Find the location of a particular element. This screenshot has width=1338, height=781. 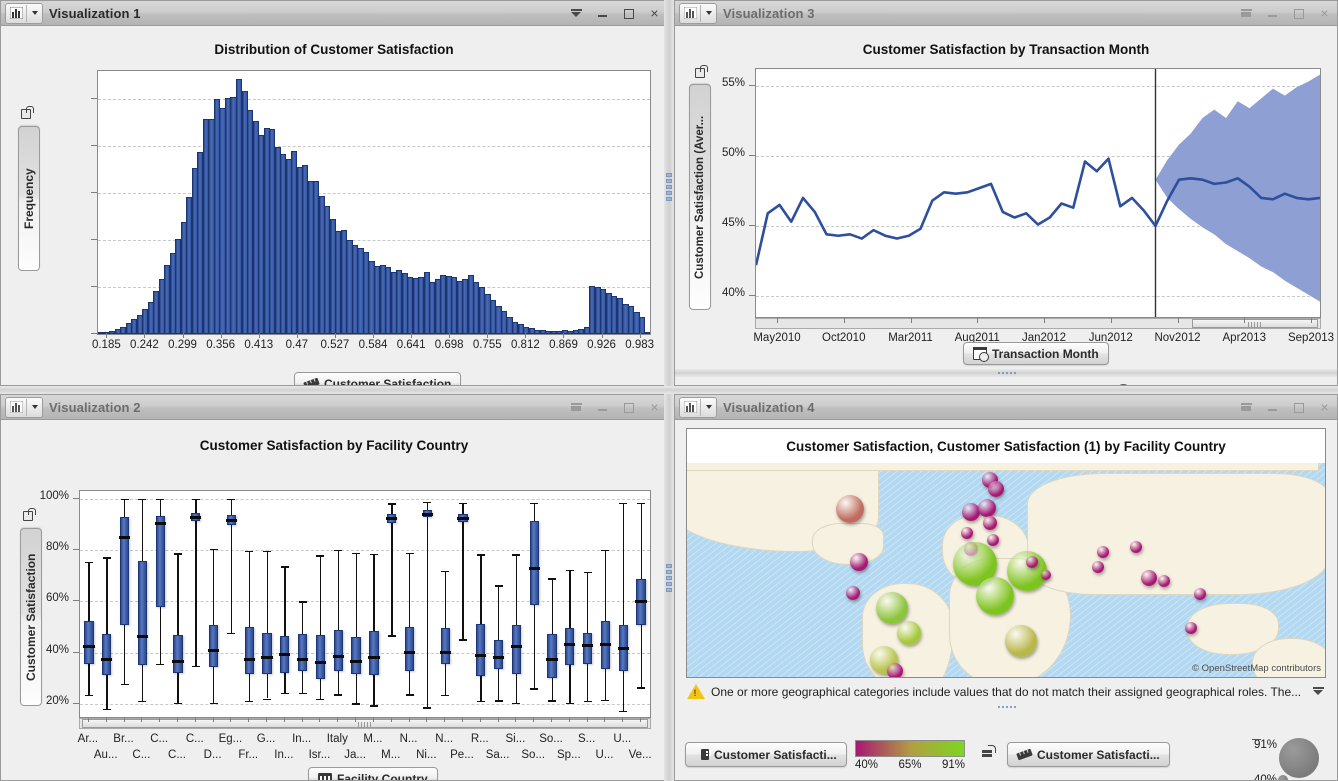

titlebar-visualization-2: Visualization 2 × is located at coordinates (334, 407).